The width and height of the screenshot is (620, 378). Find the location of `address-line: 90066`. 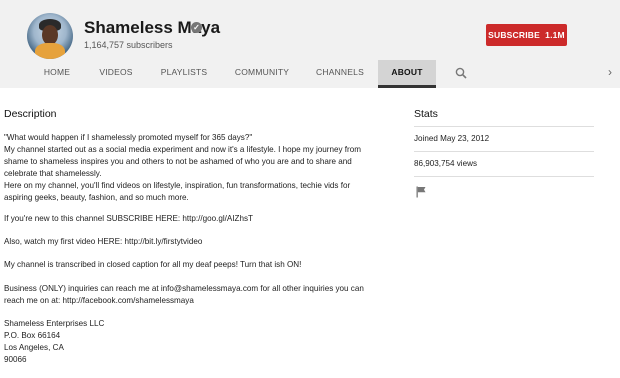

address-line: 90066 is located at coordinates (15, 359).